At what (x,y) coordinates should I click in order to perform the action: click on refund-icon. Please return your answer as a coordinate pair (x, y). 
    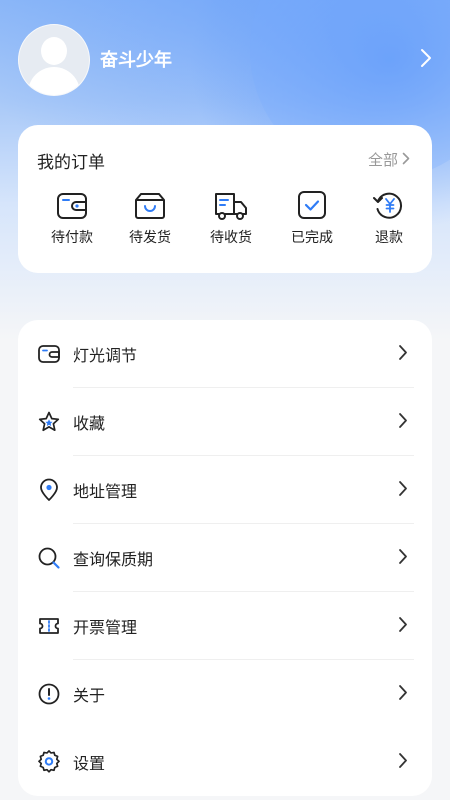
    Looking at the image, I should click on (389, 206).